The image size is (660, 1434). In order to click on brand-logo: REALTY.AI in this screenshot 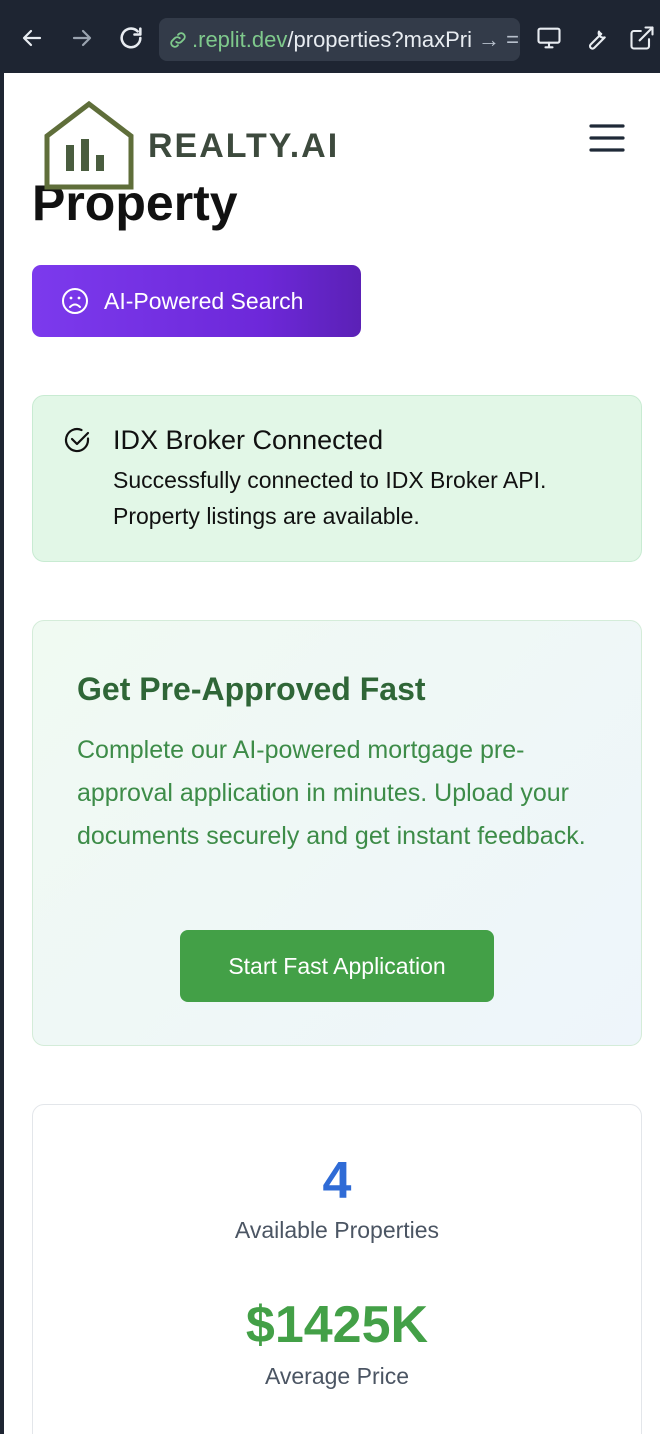, I will do `click(191, 146)`.